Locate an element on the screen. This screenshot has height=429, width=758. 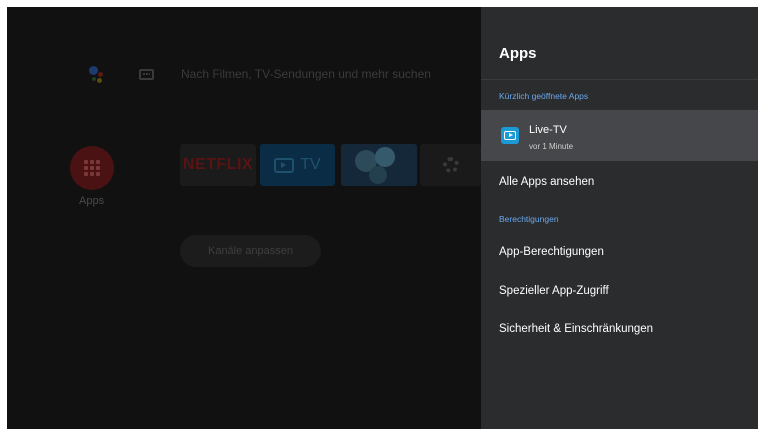
recent-app-name: Live-TV is located at coordinates (548, 130).